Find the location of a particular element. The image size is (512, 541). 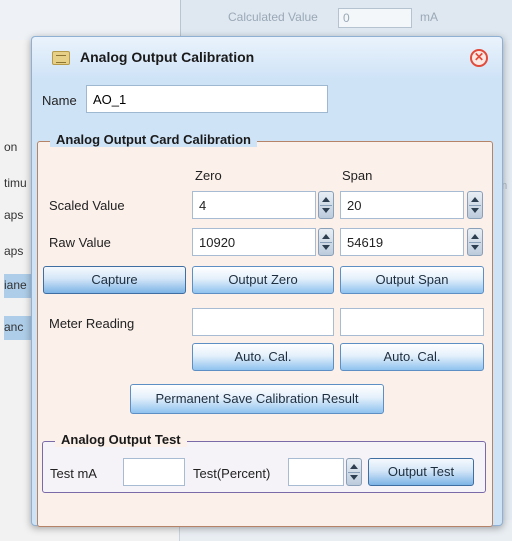

name-label: Name is located at coordinates (59, 100).